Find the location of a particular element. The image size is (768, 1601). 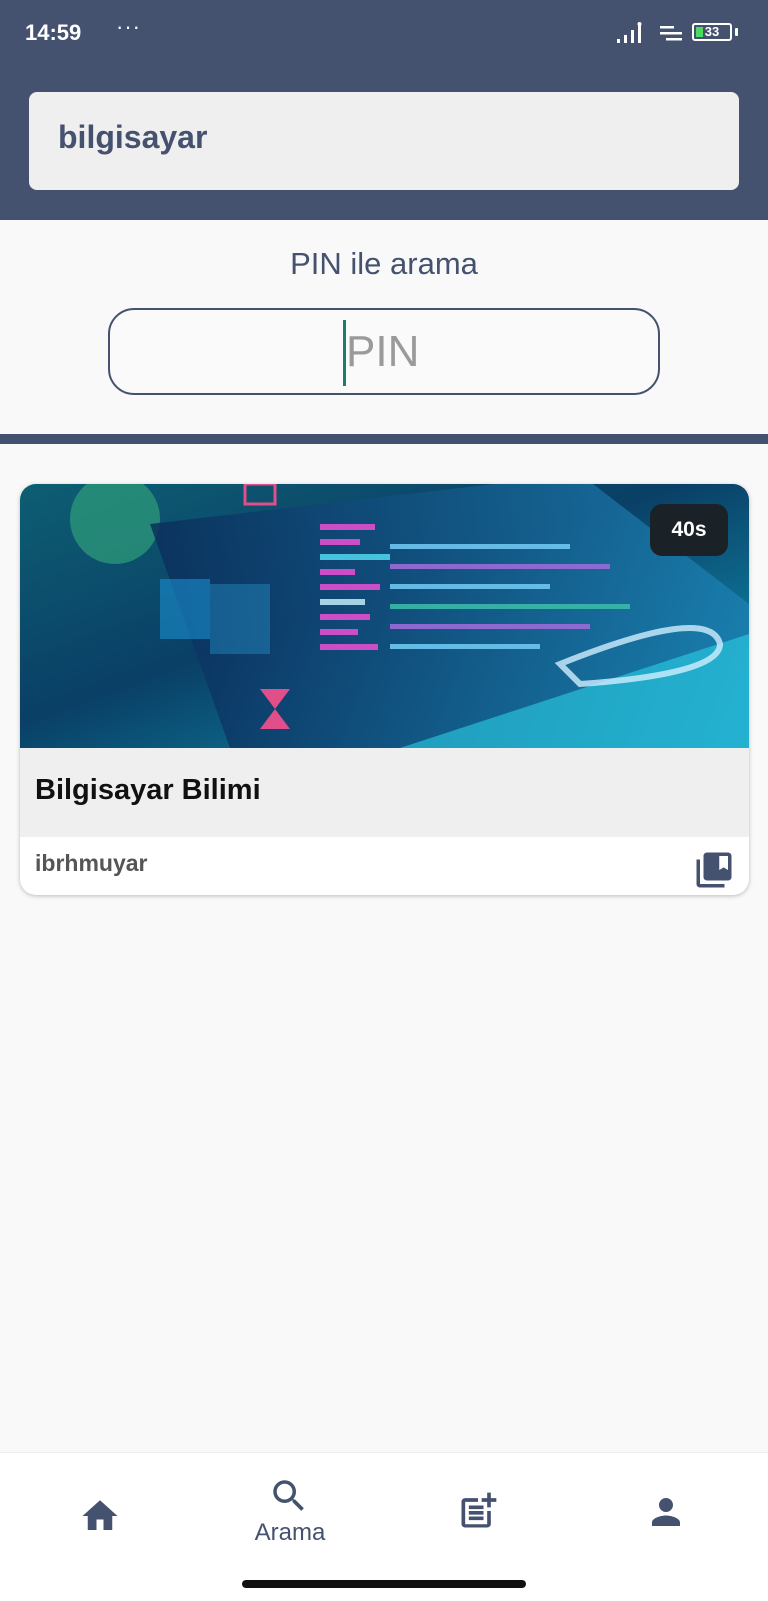

nav-search: Arama is located at coordinates (290, 1513).